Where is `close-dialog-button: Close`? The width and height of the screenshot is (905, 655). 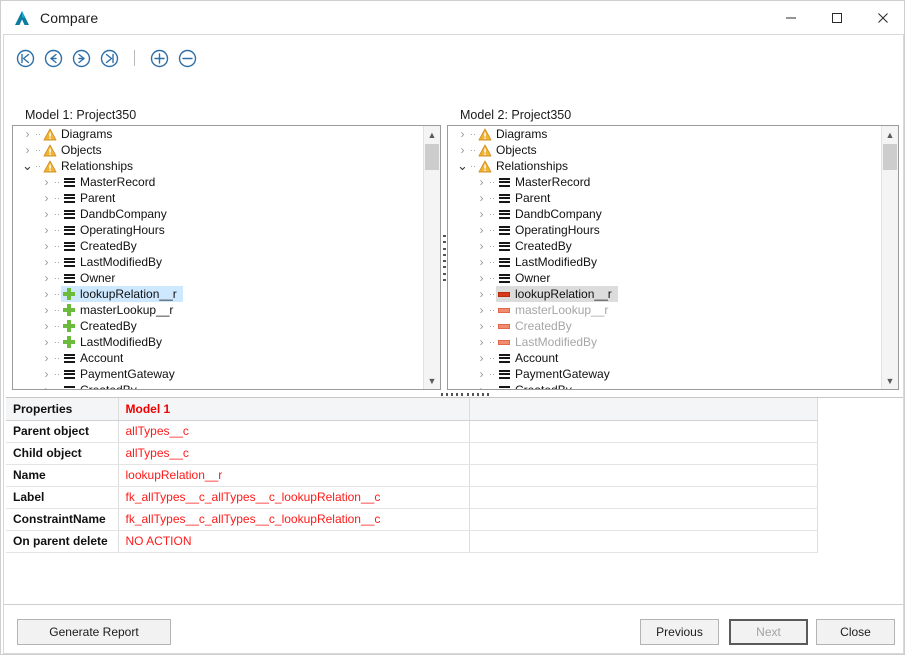
close-dialog-button: Close is located at coordinates (855, 632).